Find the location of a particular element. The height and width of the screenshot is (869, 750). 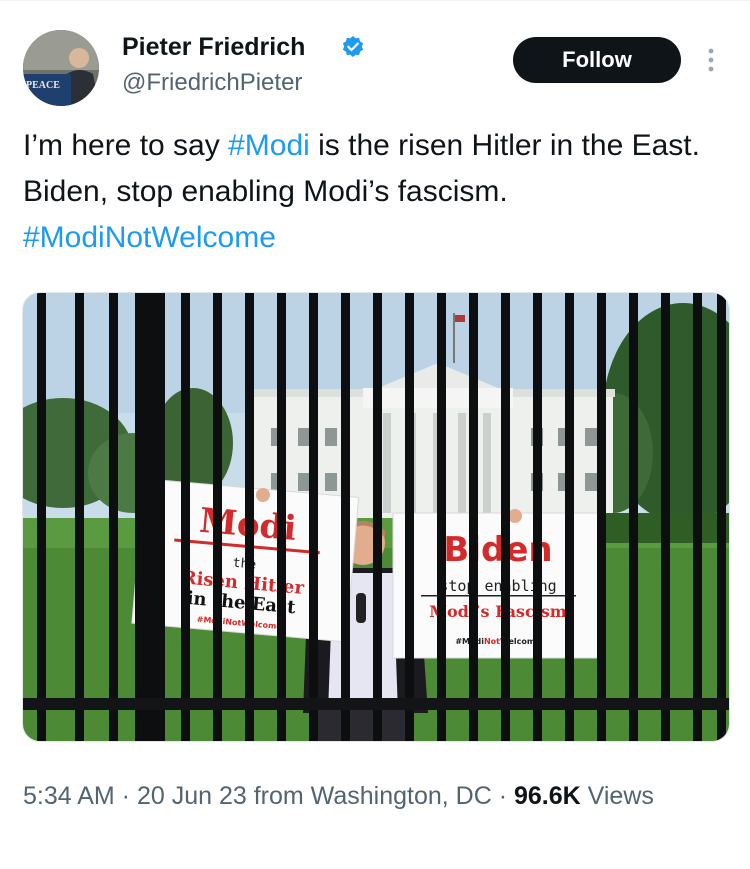

tweet-text-part: I’m here to say is located at coordinates (126, 145).